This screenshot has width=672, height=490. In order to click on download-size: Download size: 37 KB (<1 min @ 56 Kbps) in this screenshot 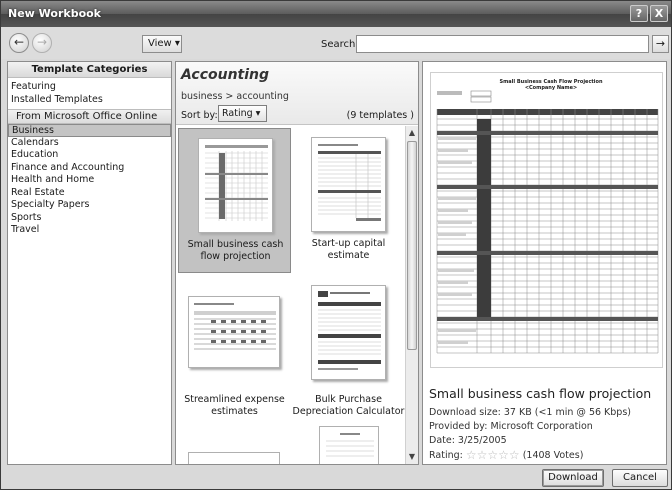, I will do `click(530, 412)`.